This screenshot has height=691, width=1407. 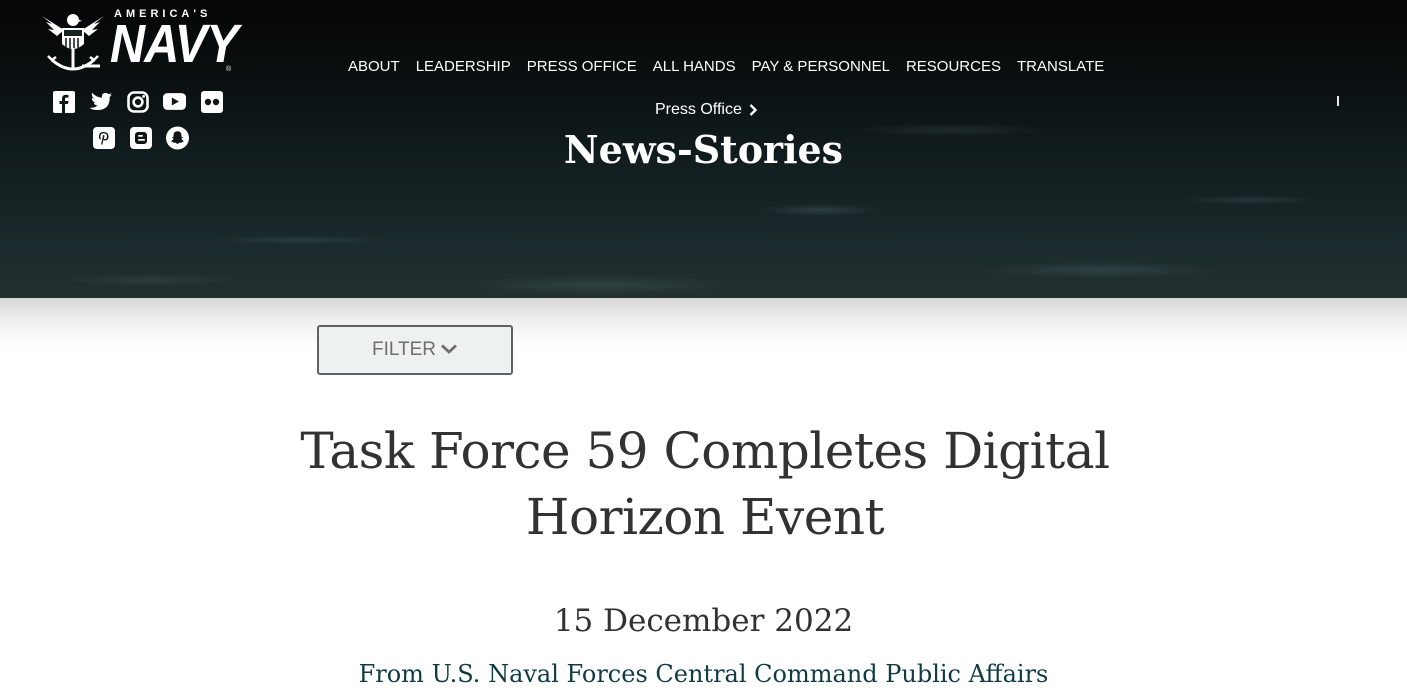 I want to click on nav-item-about: ABOUT, so click(x=374, y=67).